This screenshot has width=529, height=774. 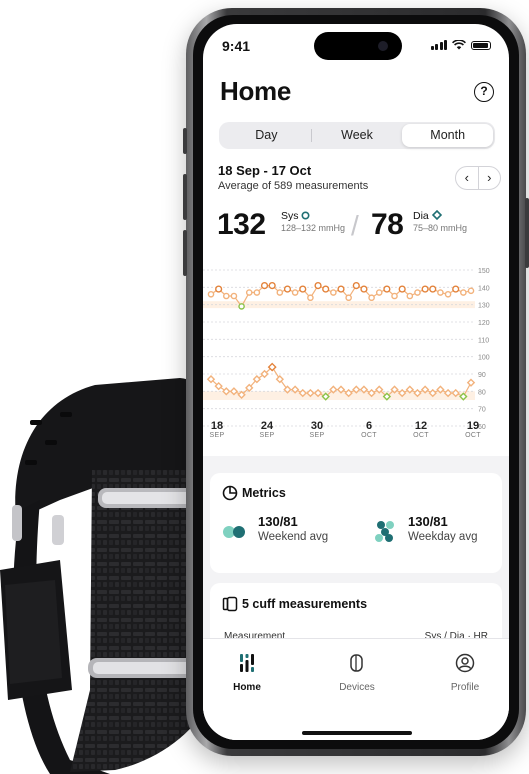 I want to click on cuff-title: 5 cuff measurements, so click(x=305, y=604).